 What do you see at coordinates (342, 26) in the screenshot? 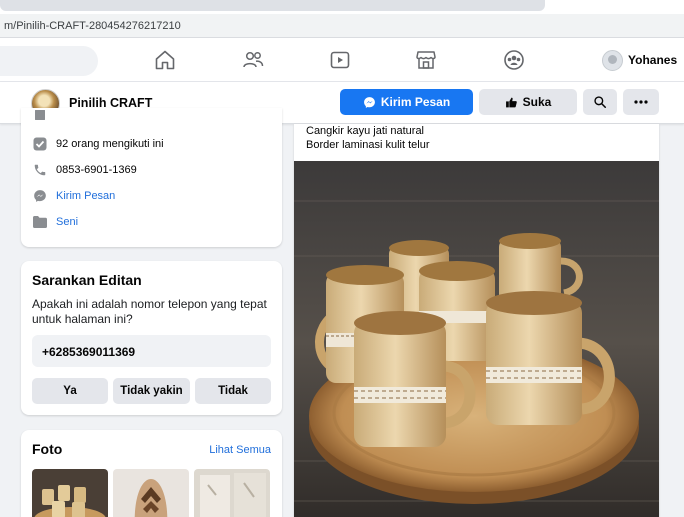
I see `address-bar: m/Pinilih-CRAFT-280454276217210` at bounding box center [342, 26].